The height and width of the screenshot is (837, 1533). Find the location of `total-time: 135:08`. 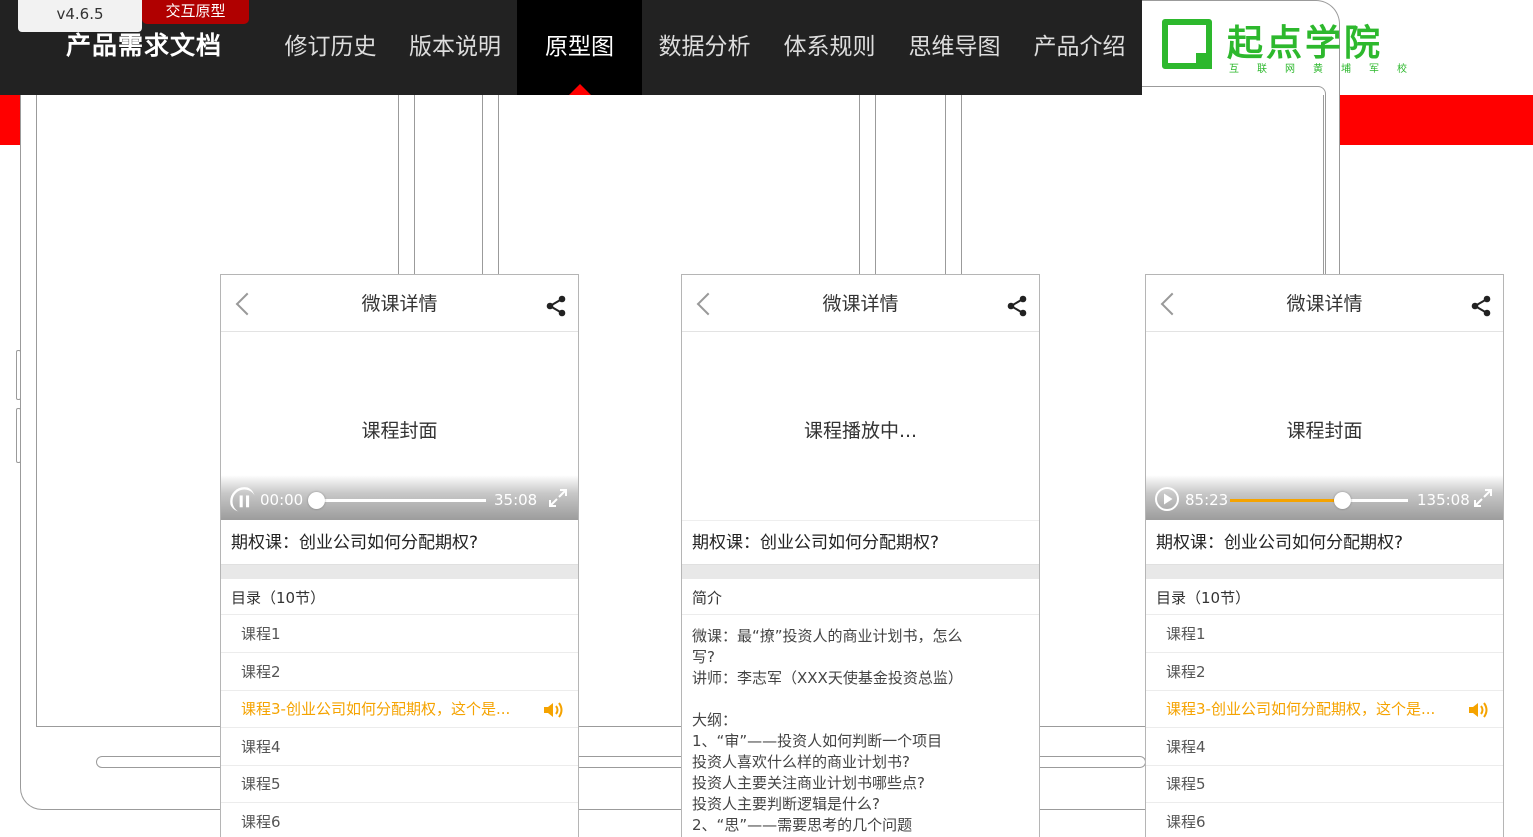

total-time: 135:08 is located at coordinates (1443, 500).